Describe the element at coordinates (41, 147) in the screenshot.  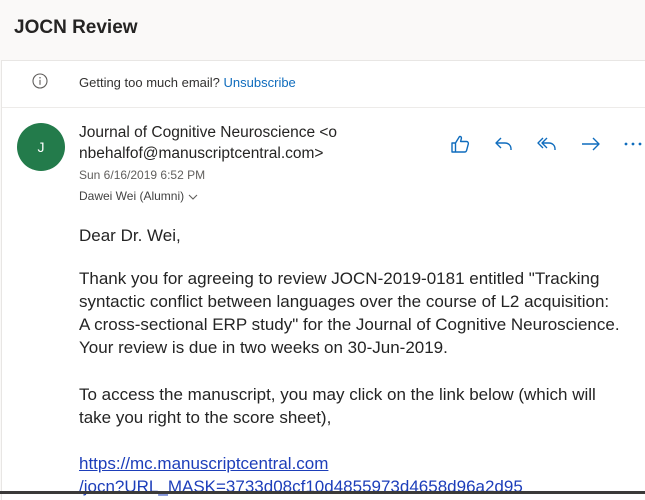
I see `avatar: J` at that location.